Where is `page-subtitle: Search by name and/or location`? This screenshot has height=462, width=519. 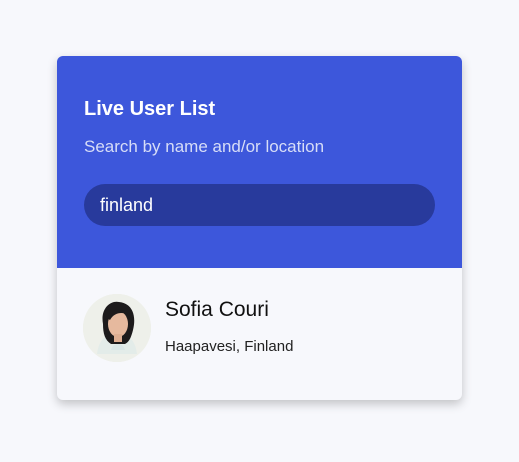
page-subtitle: Search by name and/or location is located at coordinates (204, 146).